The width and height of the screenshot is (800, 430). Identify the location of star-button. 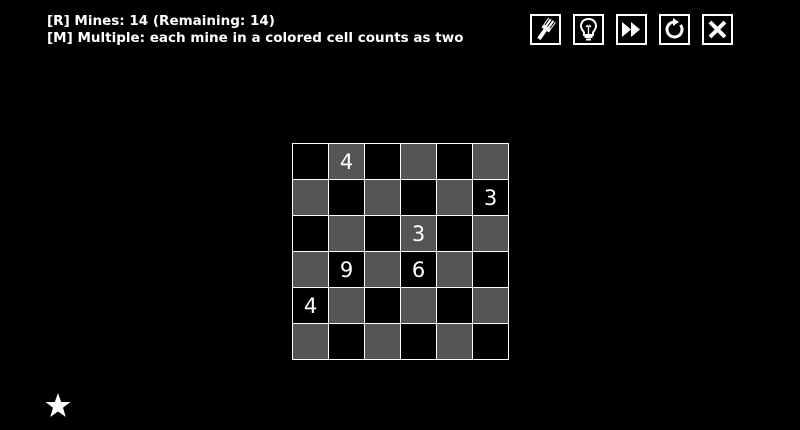
(58, 407).